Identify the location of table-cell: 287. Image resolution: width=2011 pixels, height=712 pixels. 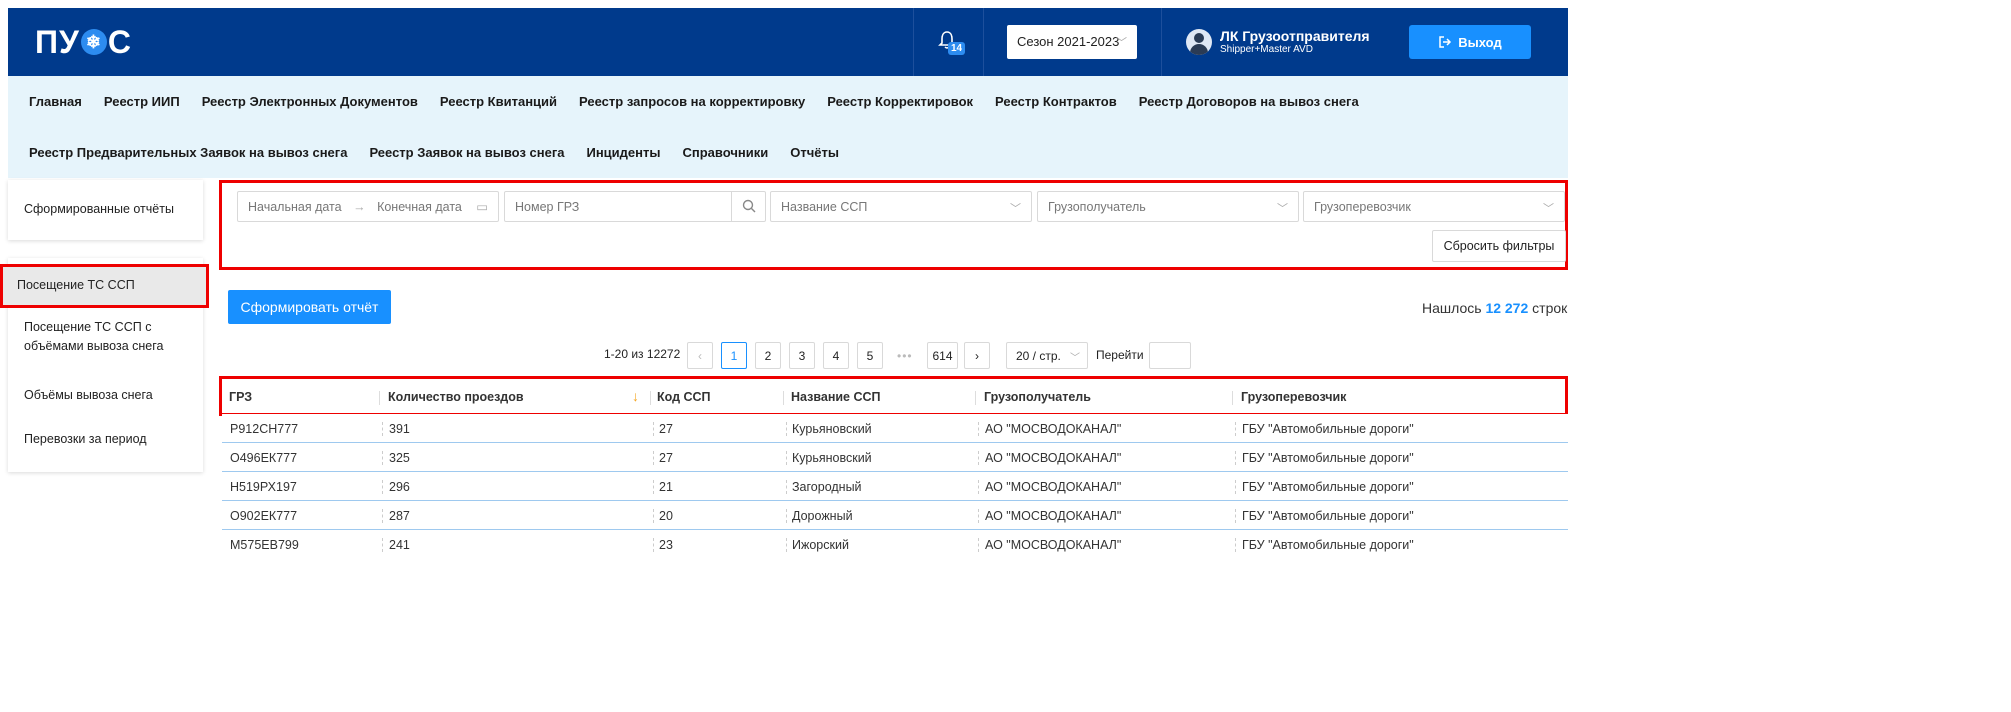
(399, 516).